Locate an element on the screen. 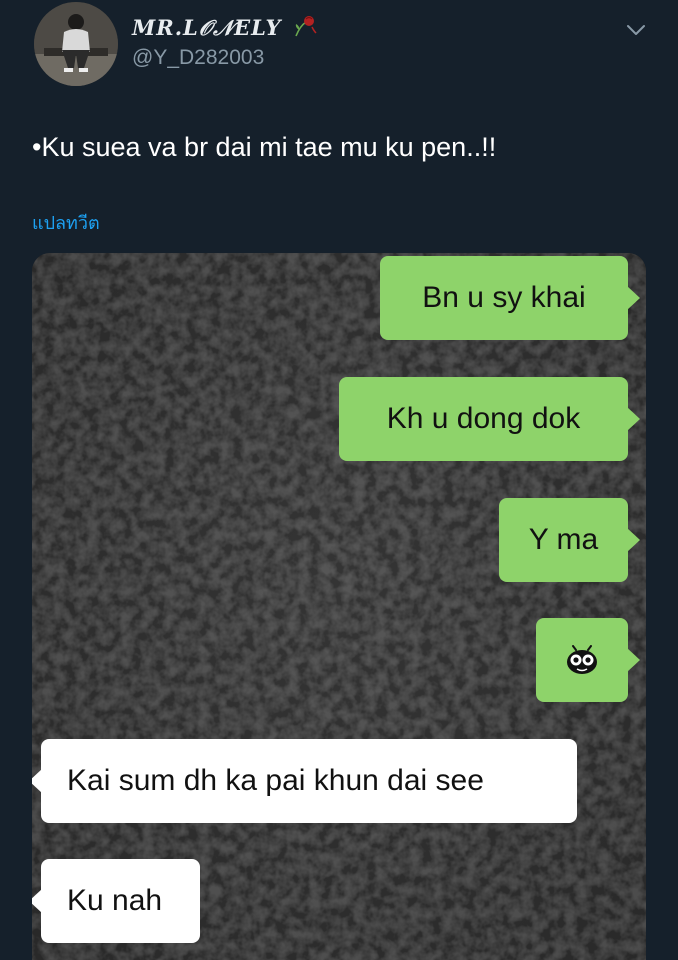 The height and width of the screenshot is (960, 678). chat-bubble-received: Kai sum dh ka pai khun dai see is located at coordinates (304, 781).